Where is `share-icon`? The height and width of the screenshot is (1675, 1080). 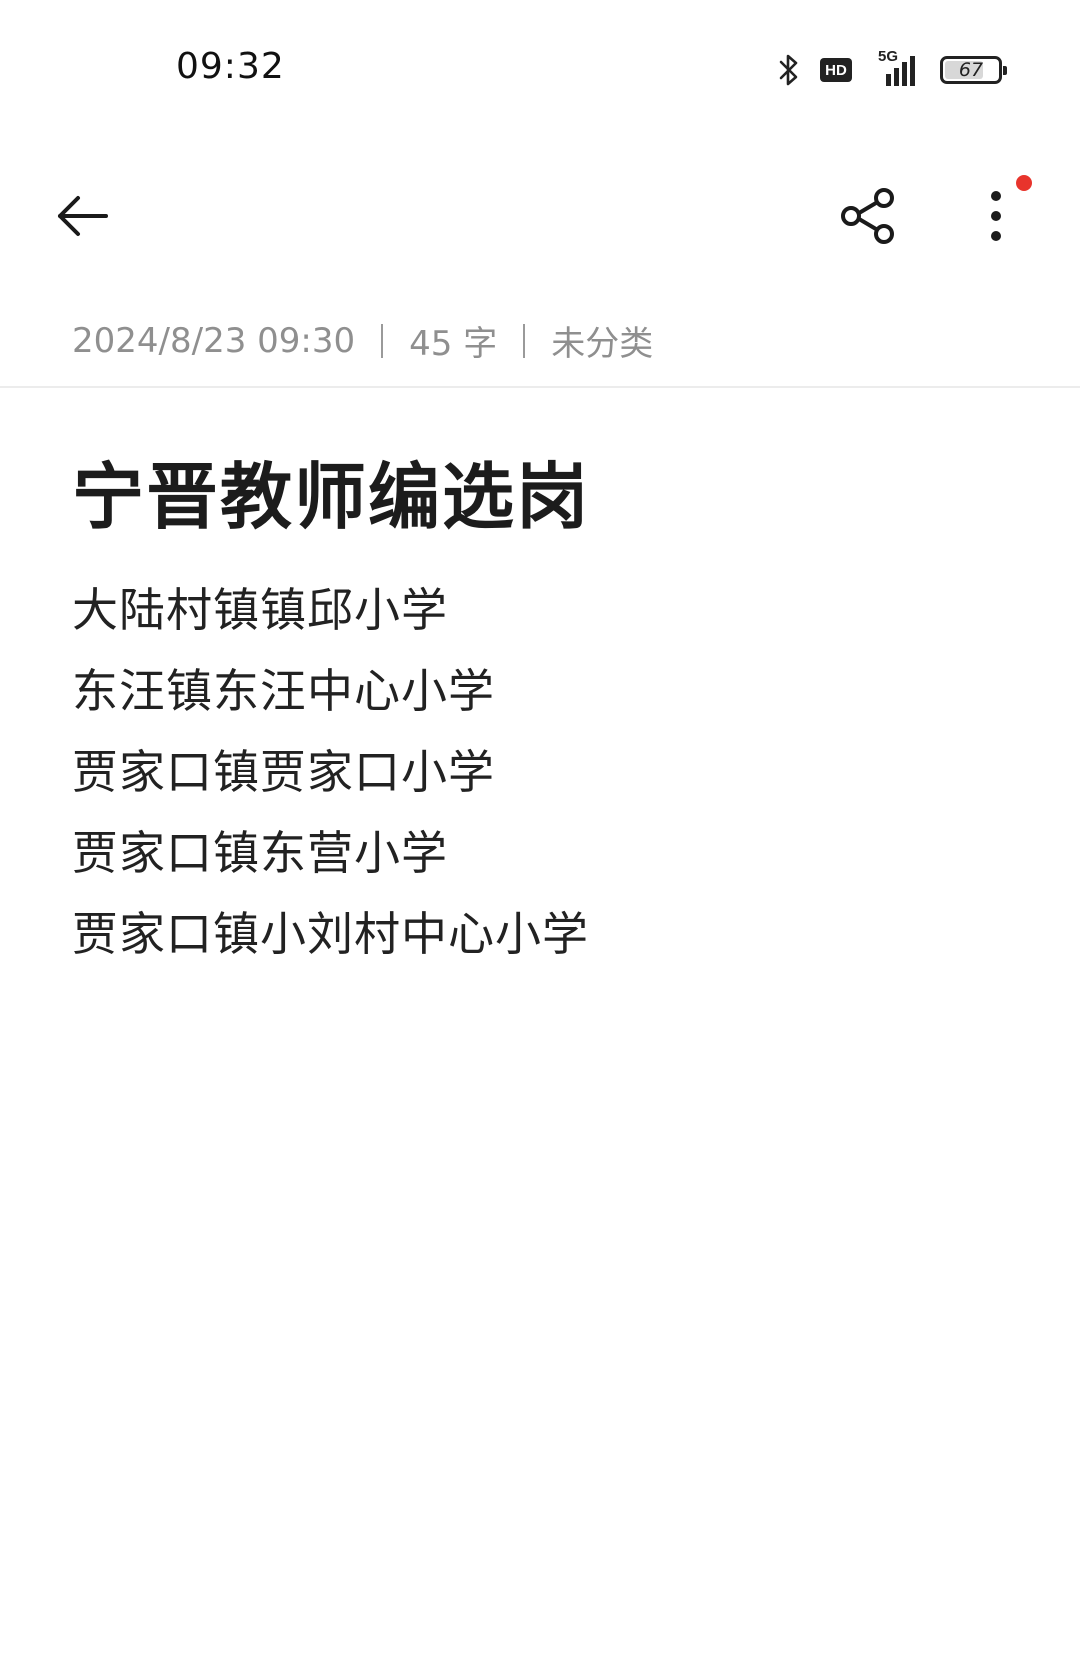 share-icon is located at coordinates (868, 216).